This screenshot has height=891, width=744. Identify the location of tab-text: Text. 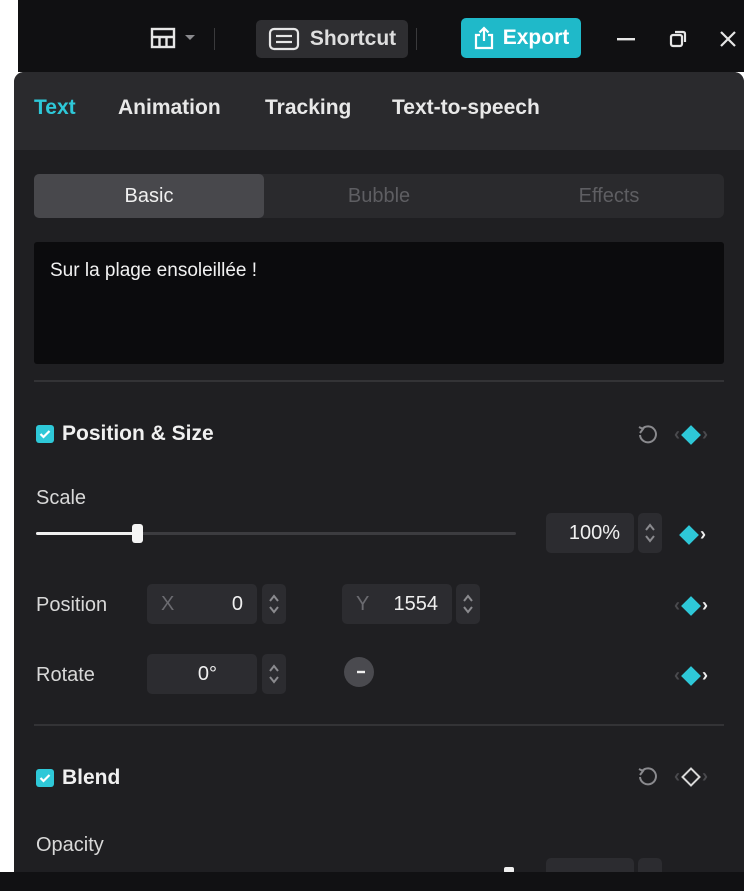
(55, 108).